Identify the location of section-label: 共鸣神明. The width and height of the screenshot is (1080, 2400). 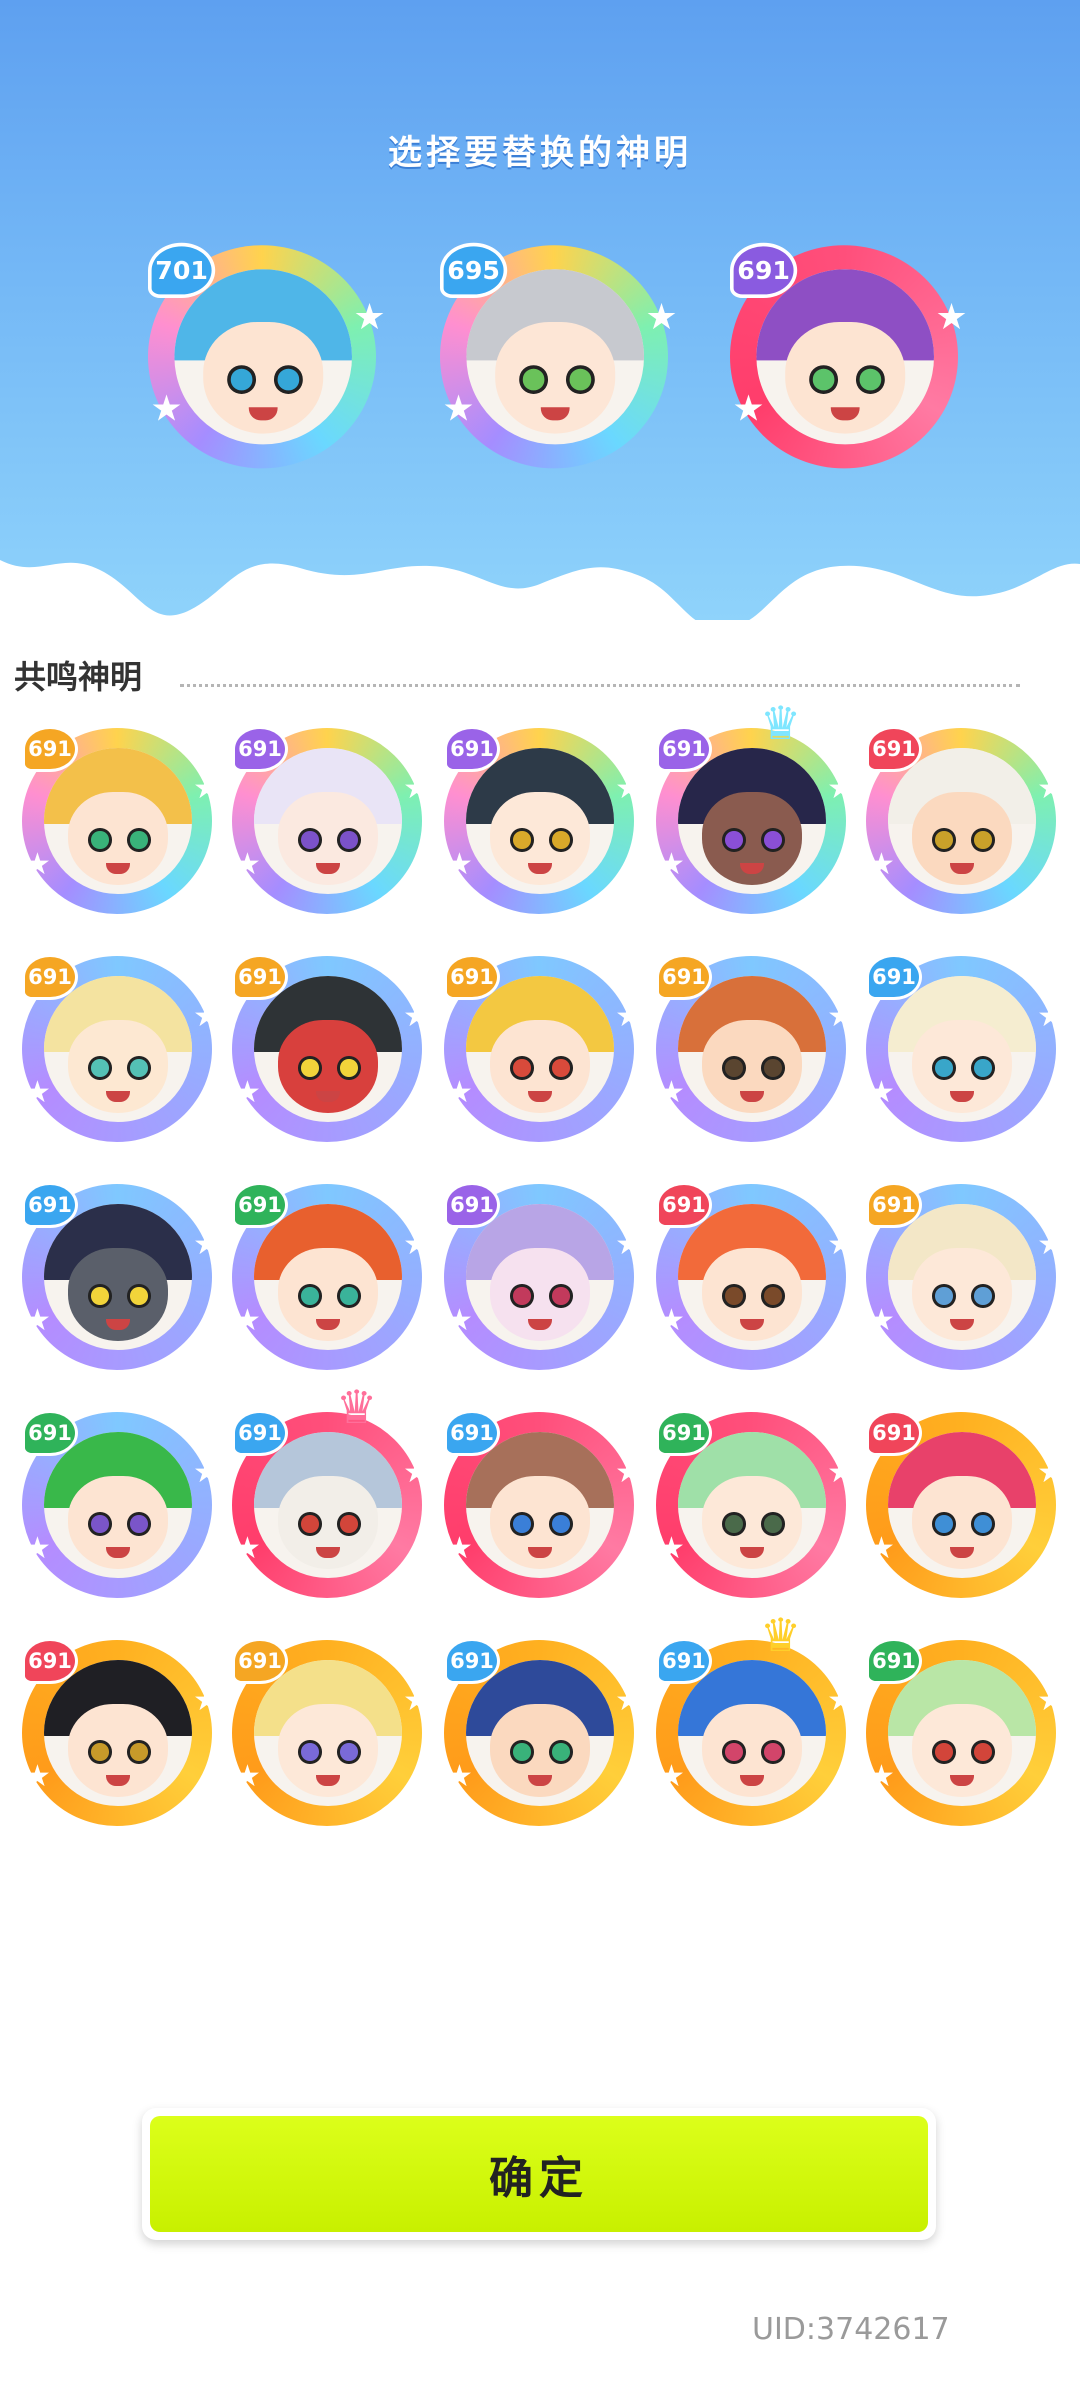
(78, 677).